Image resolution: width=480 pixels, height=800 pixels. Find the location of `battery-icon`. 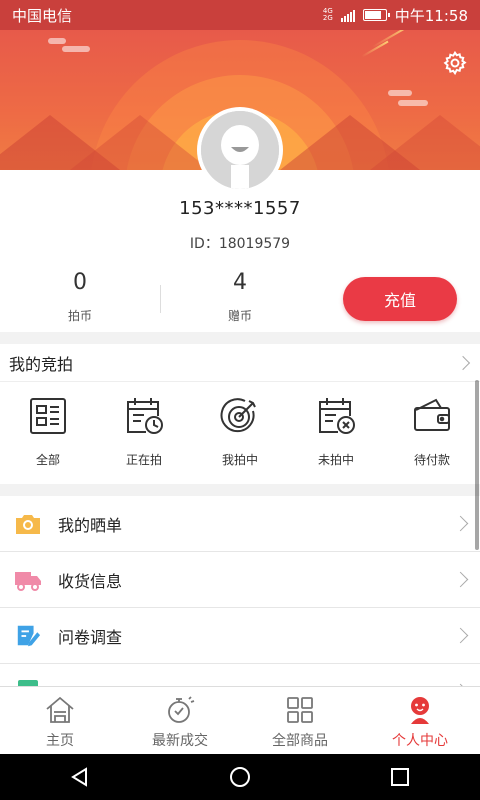

battery-icon is located at coordinates (376, 15).